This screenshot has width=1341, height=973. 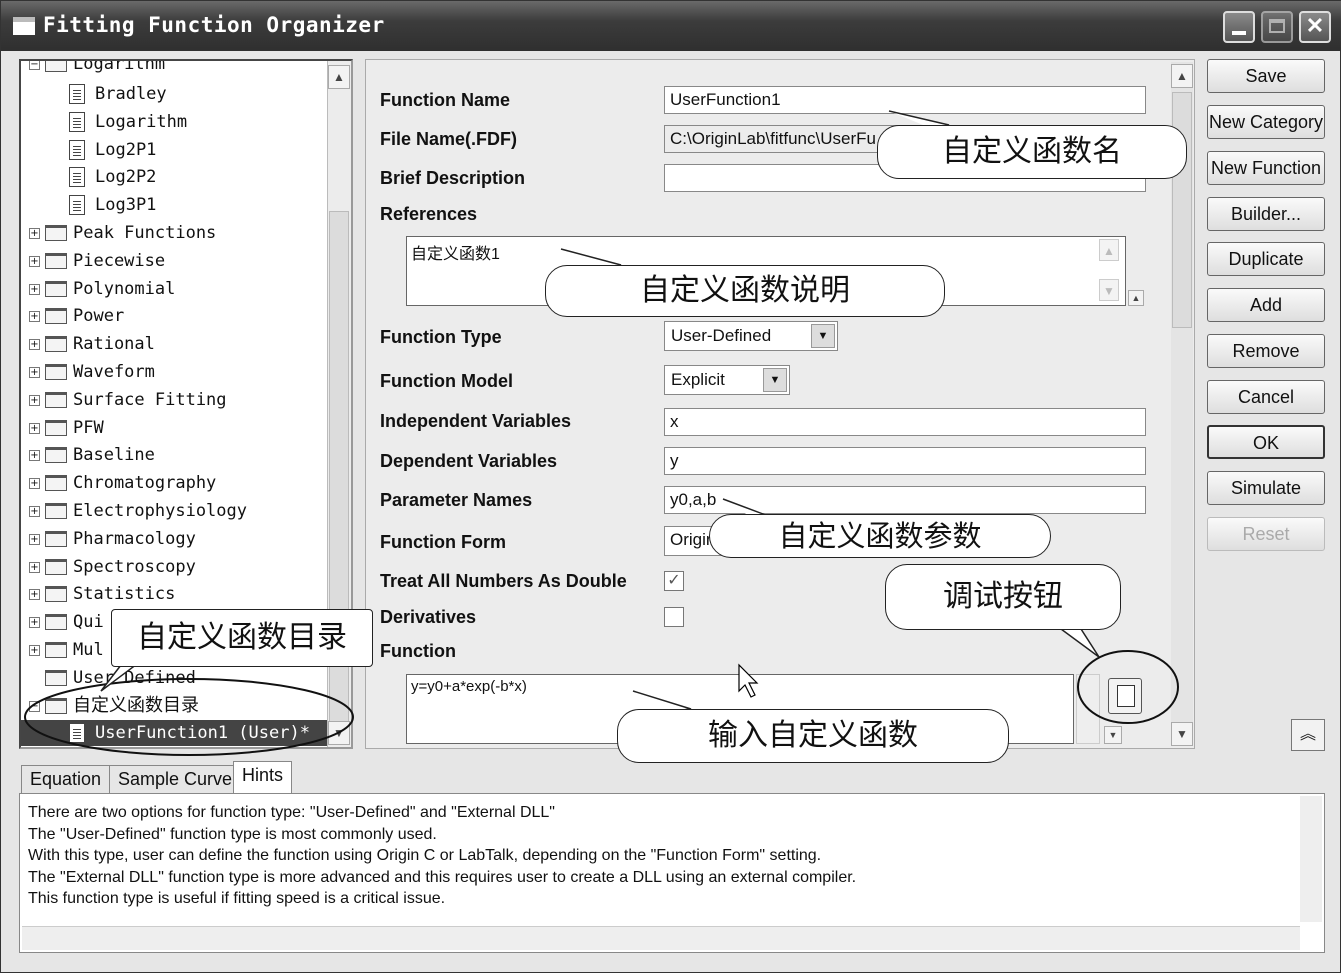 What do you see at coordinates (112, 567) in the screenshot?
I see `tree-folder: + Spectroscopy` at bounding box center [112, 567].